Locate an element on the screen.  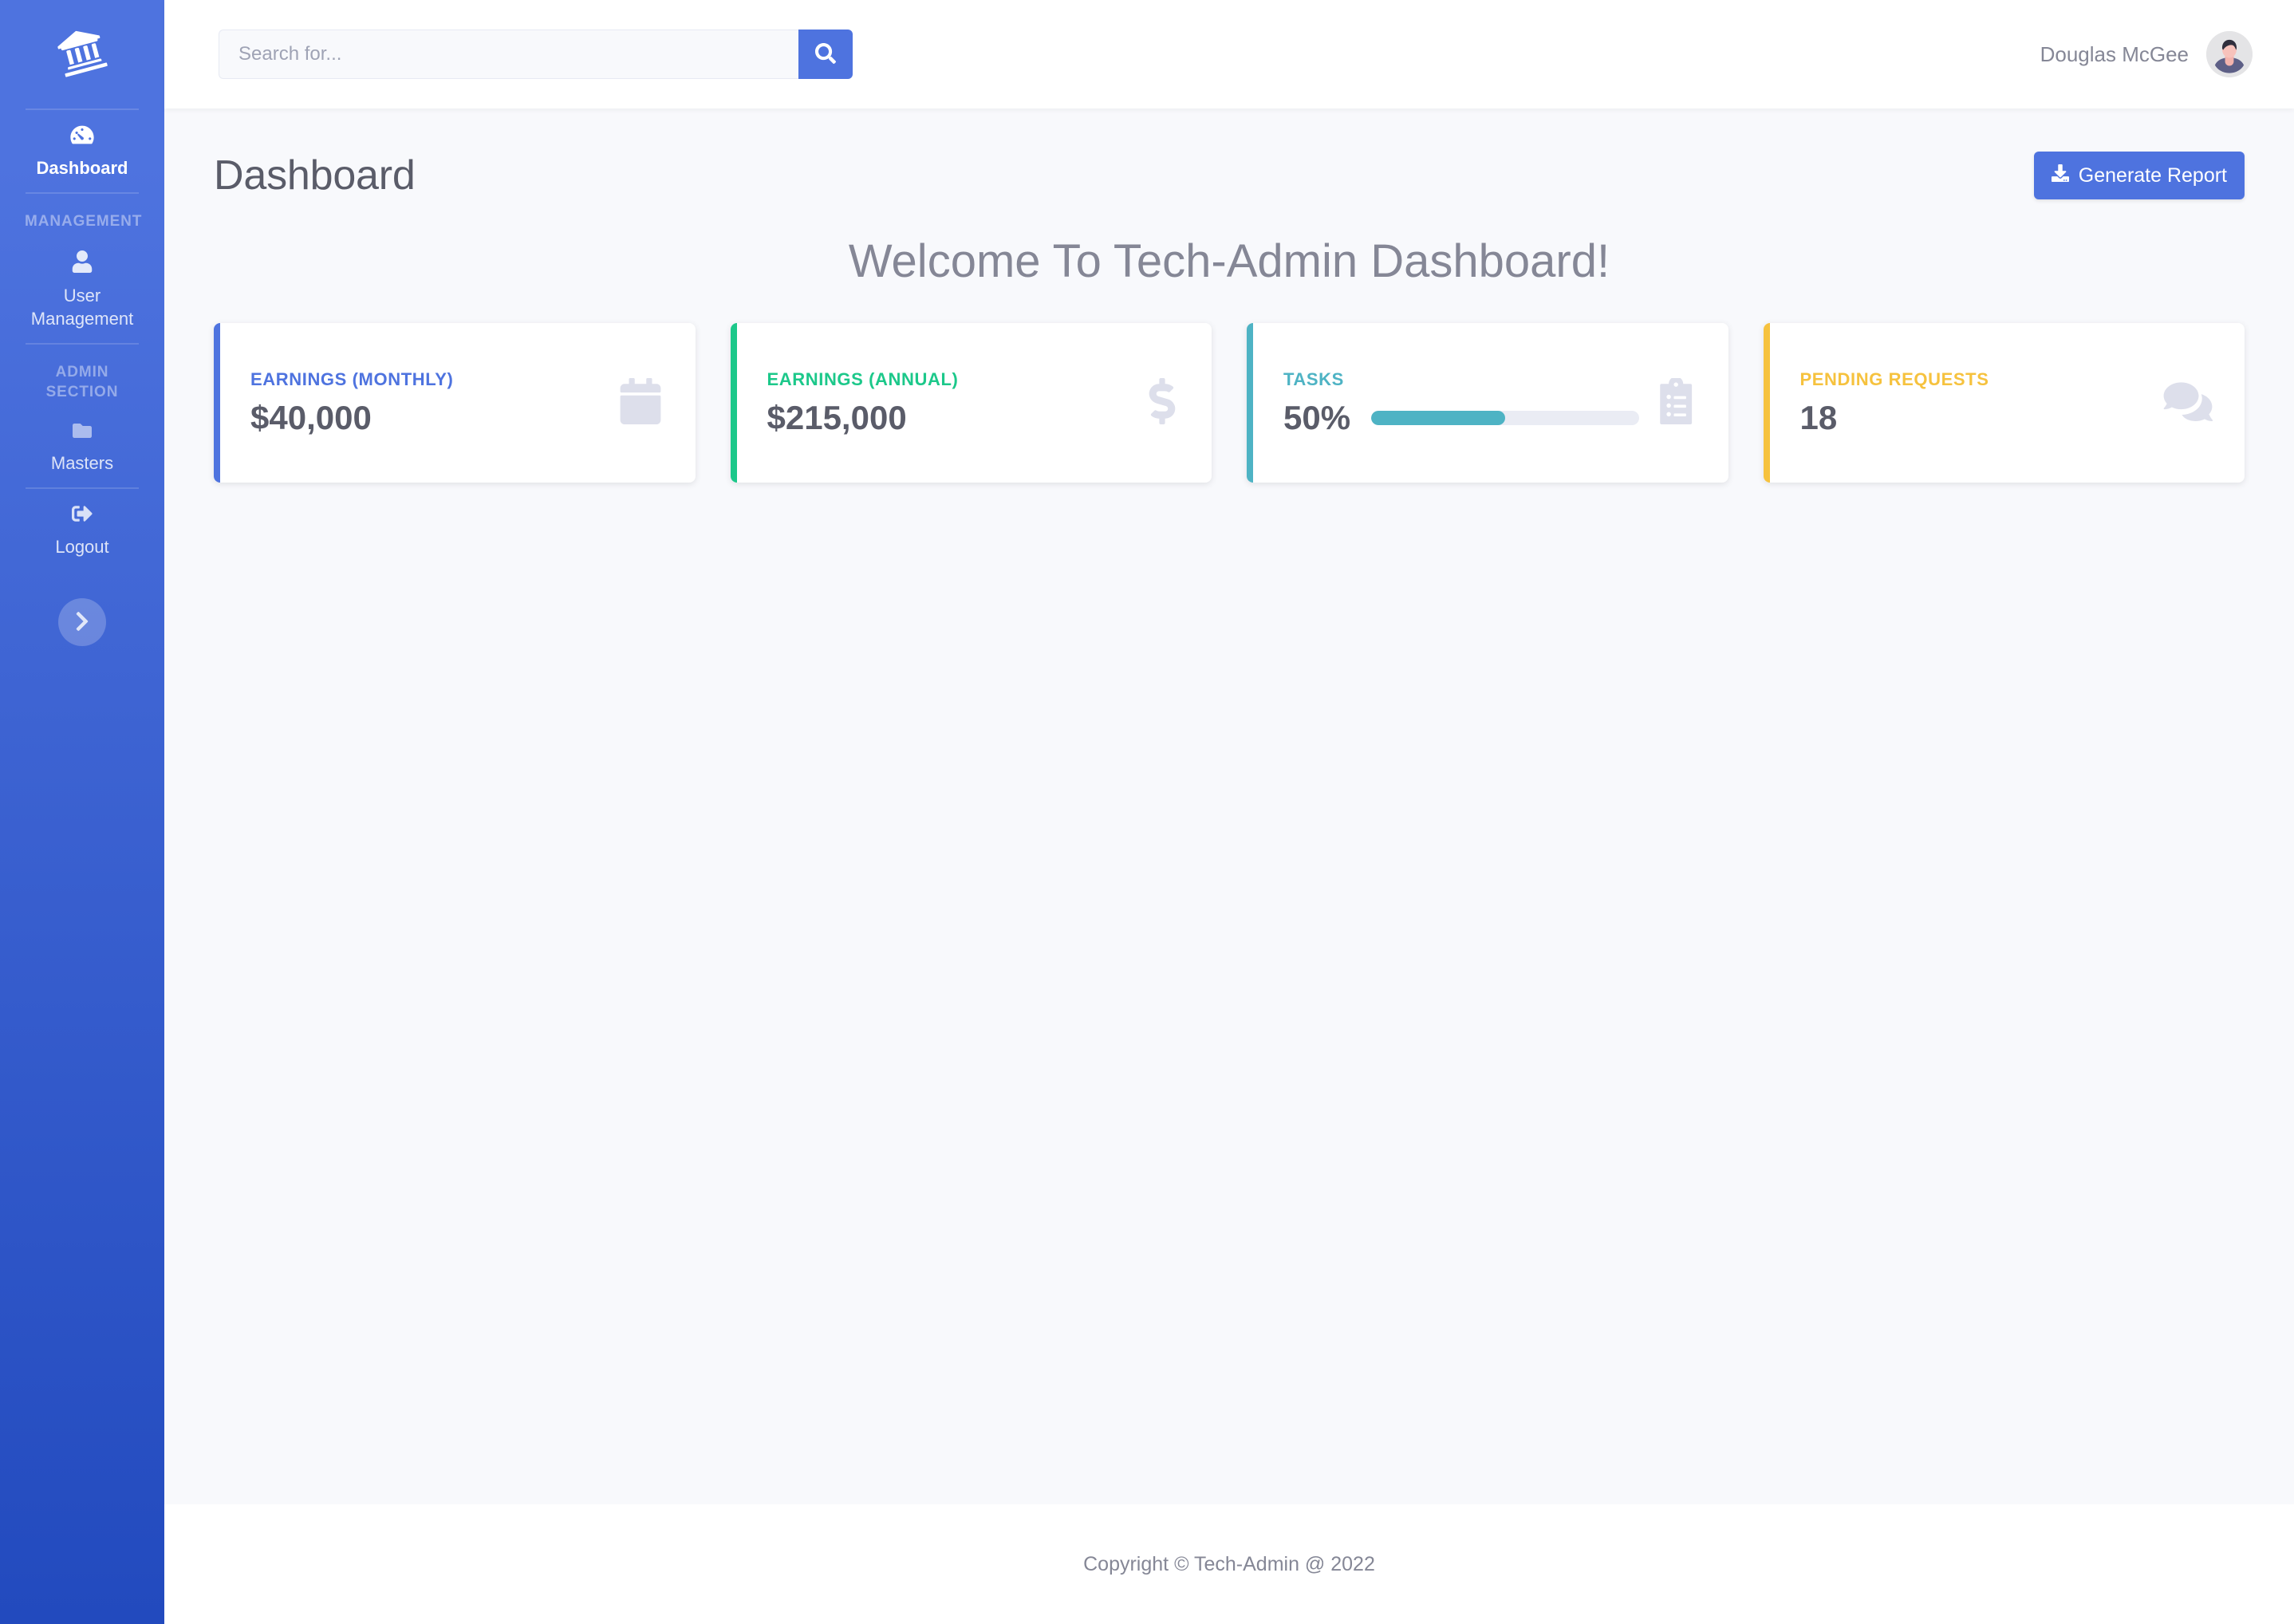
stat-card-label: EARNINGS (ANNUAL) is located at coordinates (863, 379).